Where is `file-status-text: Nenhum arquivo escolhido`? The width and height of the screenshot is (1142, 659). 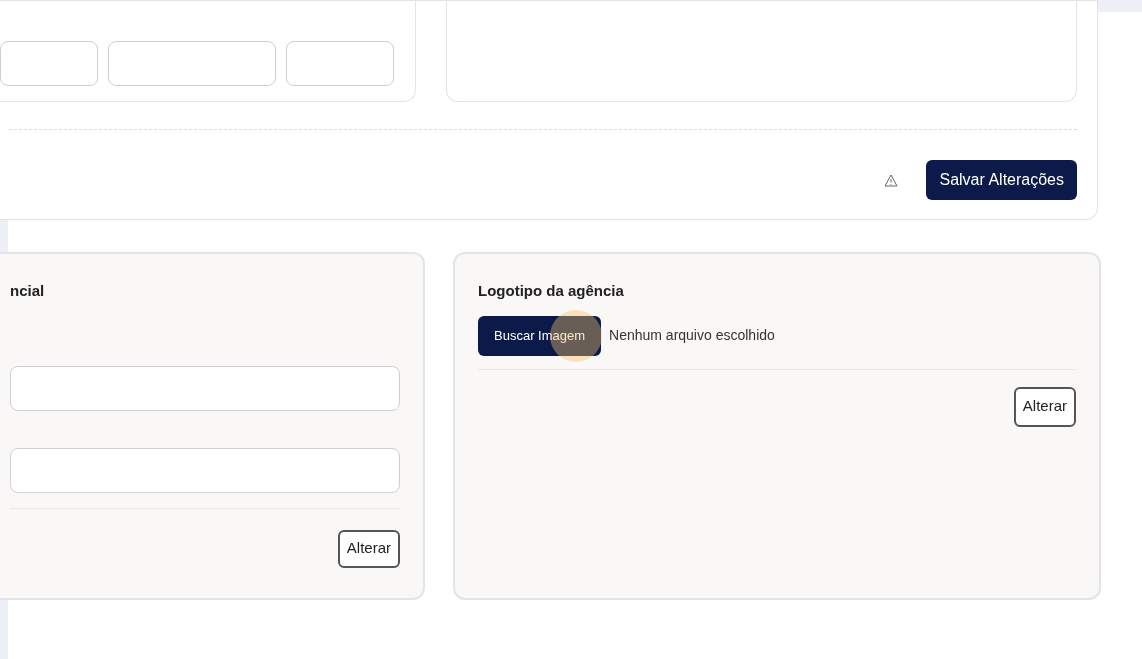
file-status-text: Nenhum arquivo escolhido is located at coordinates (692, 335).